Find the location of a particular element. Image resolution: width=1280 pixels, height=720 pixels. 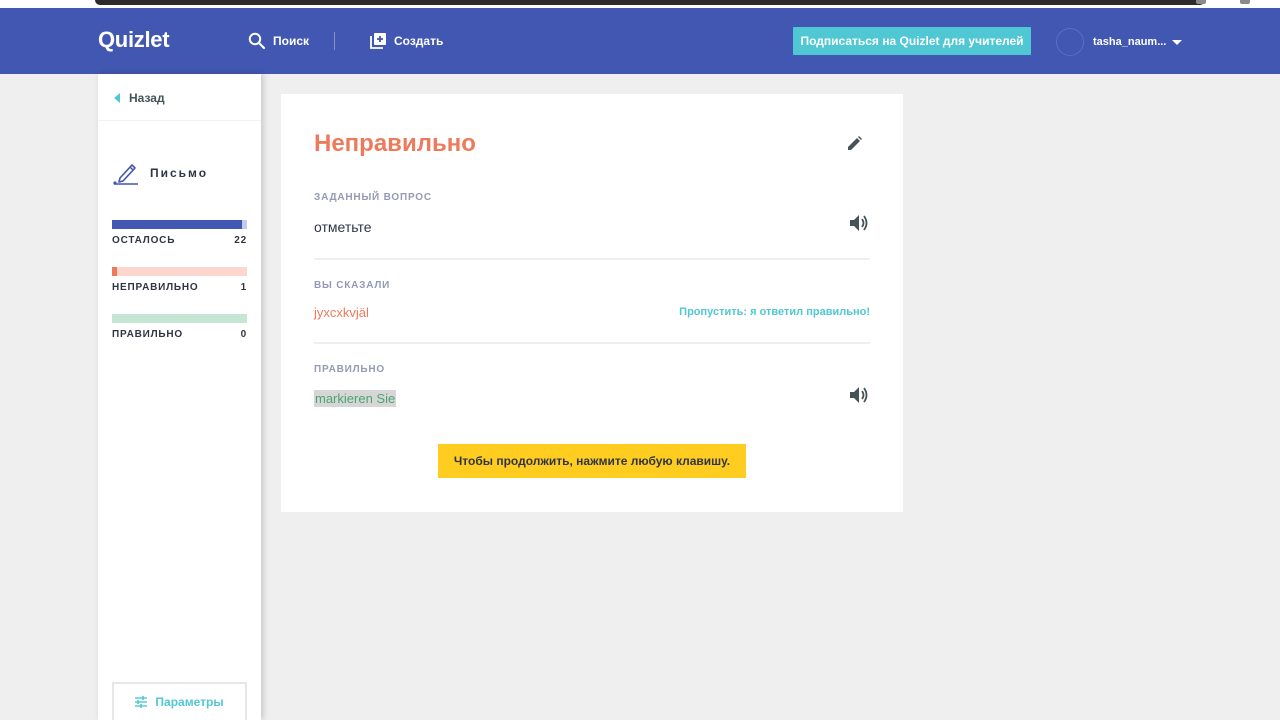

pencil-icon is located at coordinates (854, 143).